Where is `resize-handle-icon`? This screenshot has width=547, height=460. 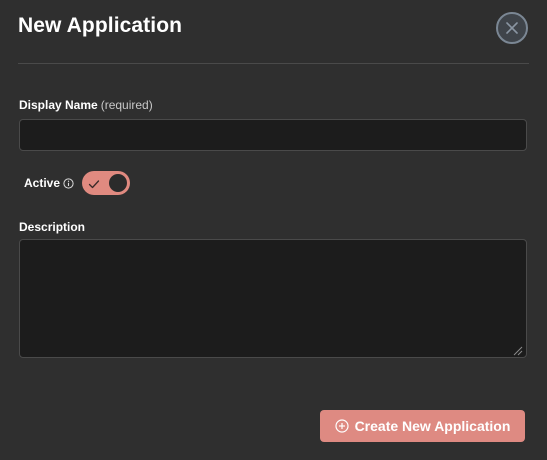
resize-handle-icon is located at coordinates (517, 349).